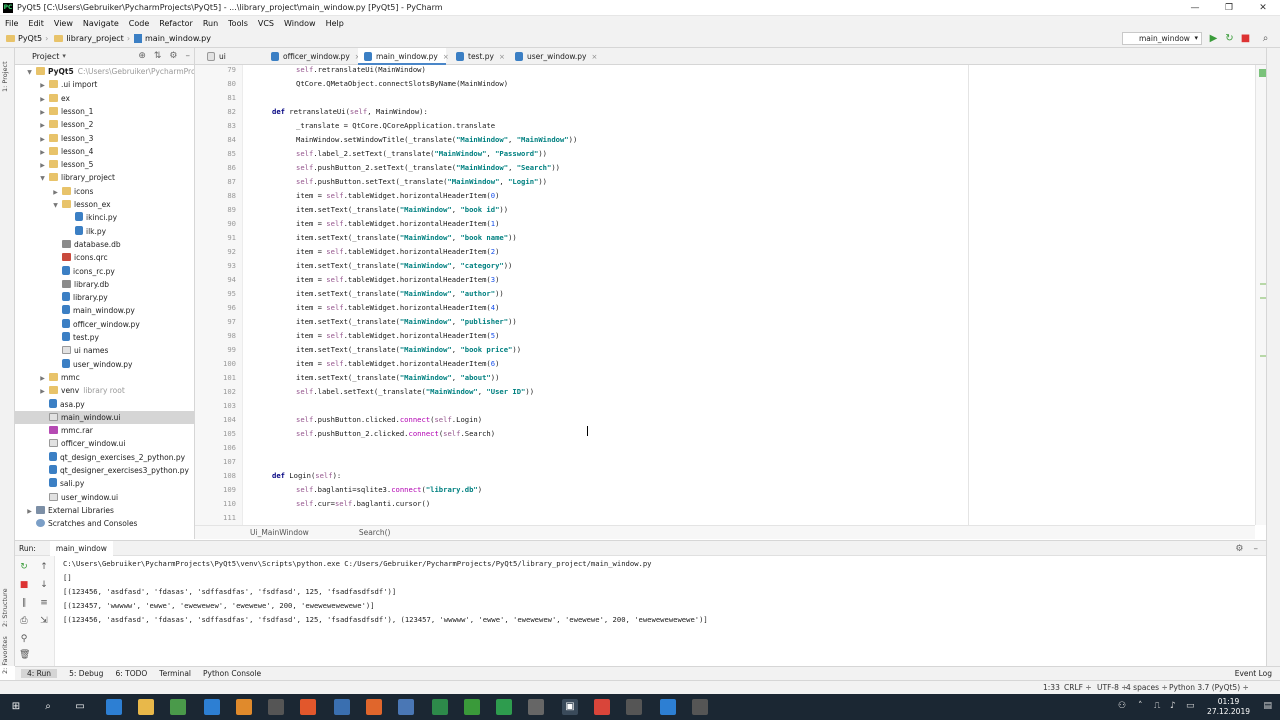 The height and width of the screenshot is (720, 1280). I want to click on code-line: def retranslateUi(self, MainWindow):, so click(350, 112).